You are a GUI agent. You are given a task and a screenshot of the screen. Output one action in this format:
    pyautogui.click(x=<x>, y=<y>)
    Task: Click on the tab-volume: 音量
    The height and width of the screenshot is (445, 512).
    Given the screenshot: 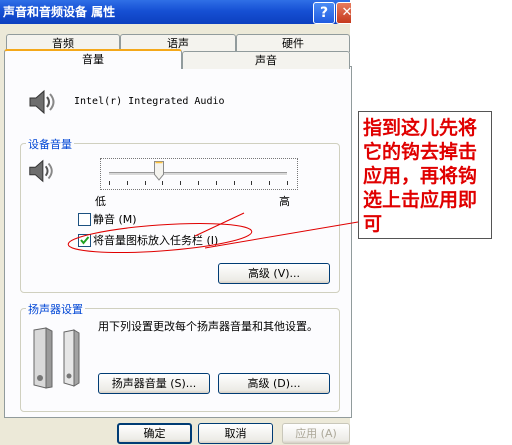 What is the action you would take?
    pyautogui.click(x=93, y=59)
    